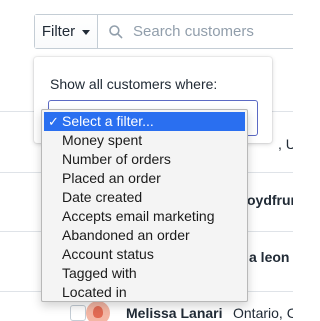 The height and width of the screenshot is (321, 320). I want to click on row-customer-name: a leon, so click(269, 257).